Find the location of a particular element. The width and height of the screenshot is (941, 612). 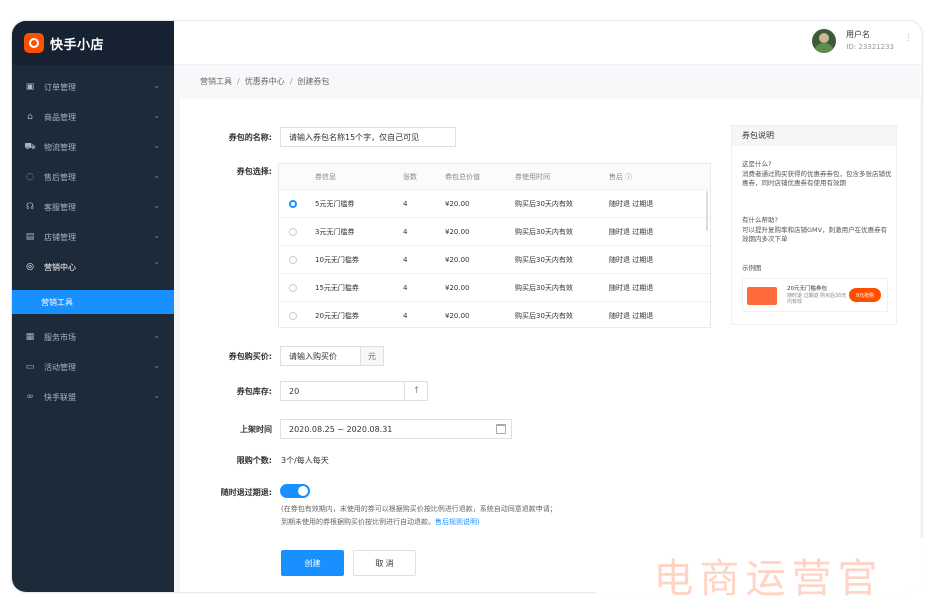

info-question-2: 有什么帮助? is located at coordinates (760, 220).